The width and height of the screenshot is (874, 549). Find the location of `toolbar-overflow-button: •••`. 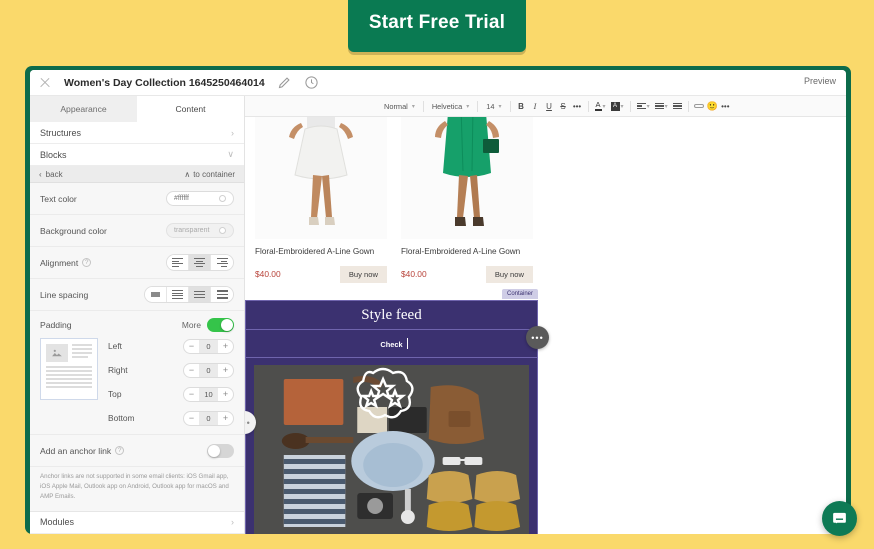

toolbar-overflow-button: ••• is located at coordinates (725, 106).